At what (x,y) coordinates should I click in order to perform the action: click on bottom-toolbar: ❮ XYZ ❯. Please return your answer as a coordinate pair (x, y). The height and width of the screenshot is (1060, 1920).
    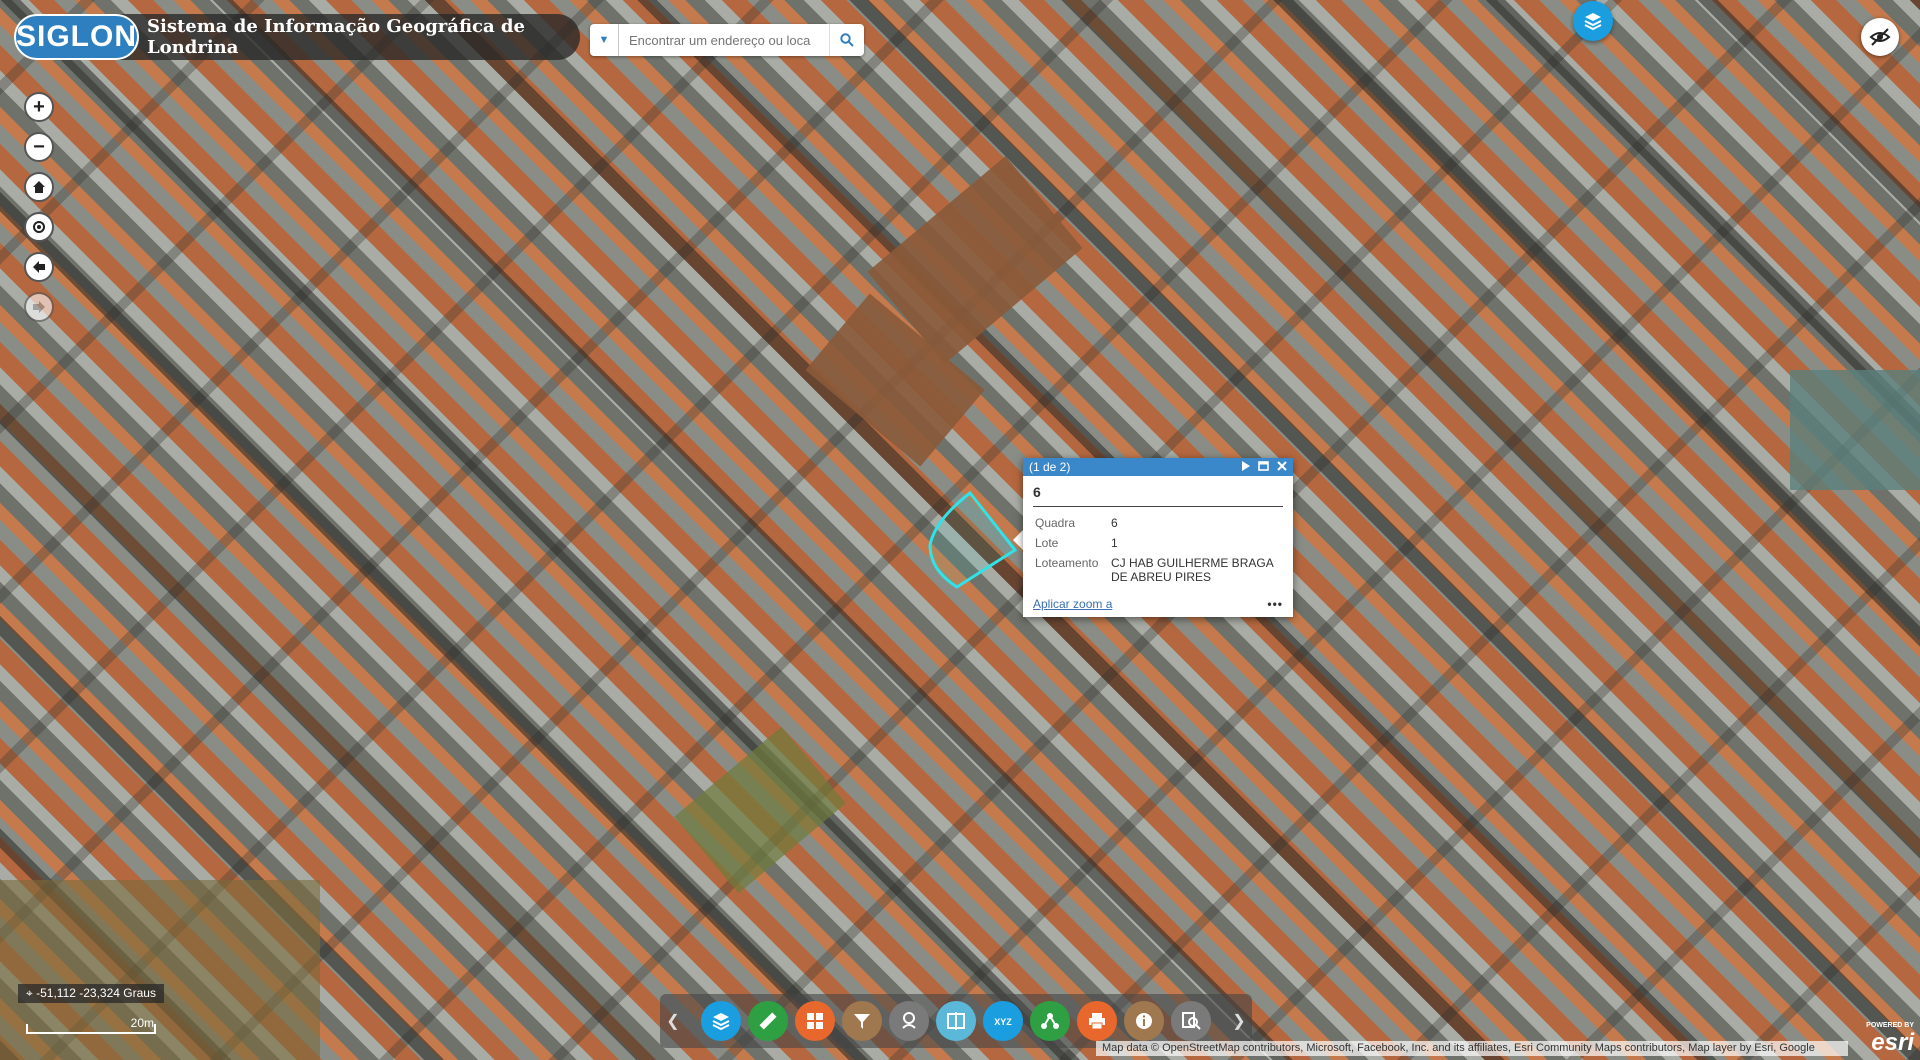
    Looking at the image, I should click on (956, 1021).